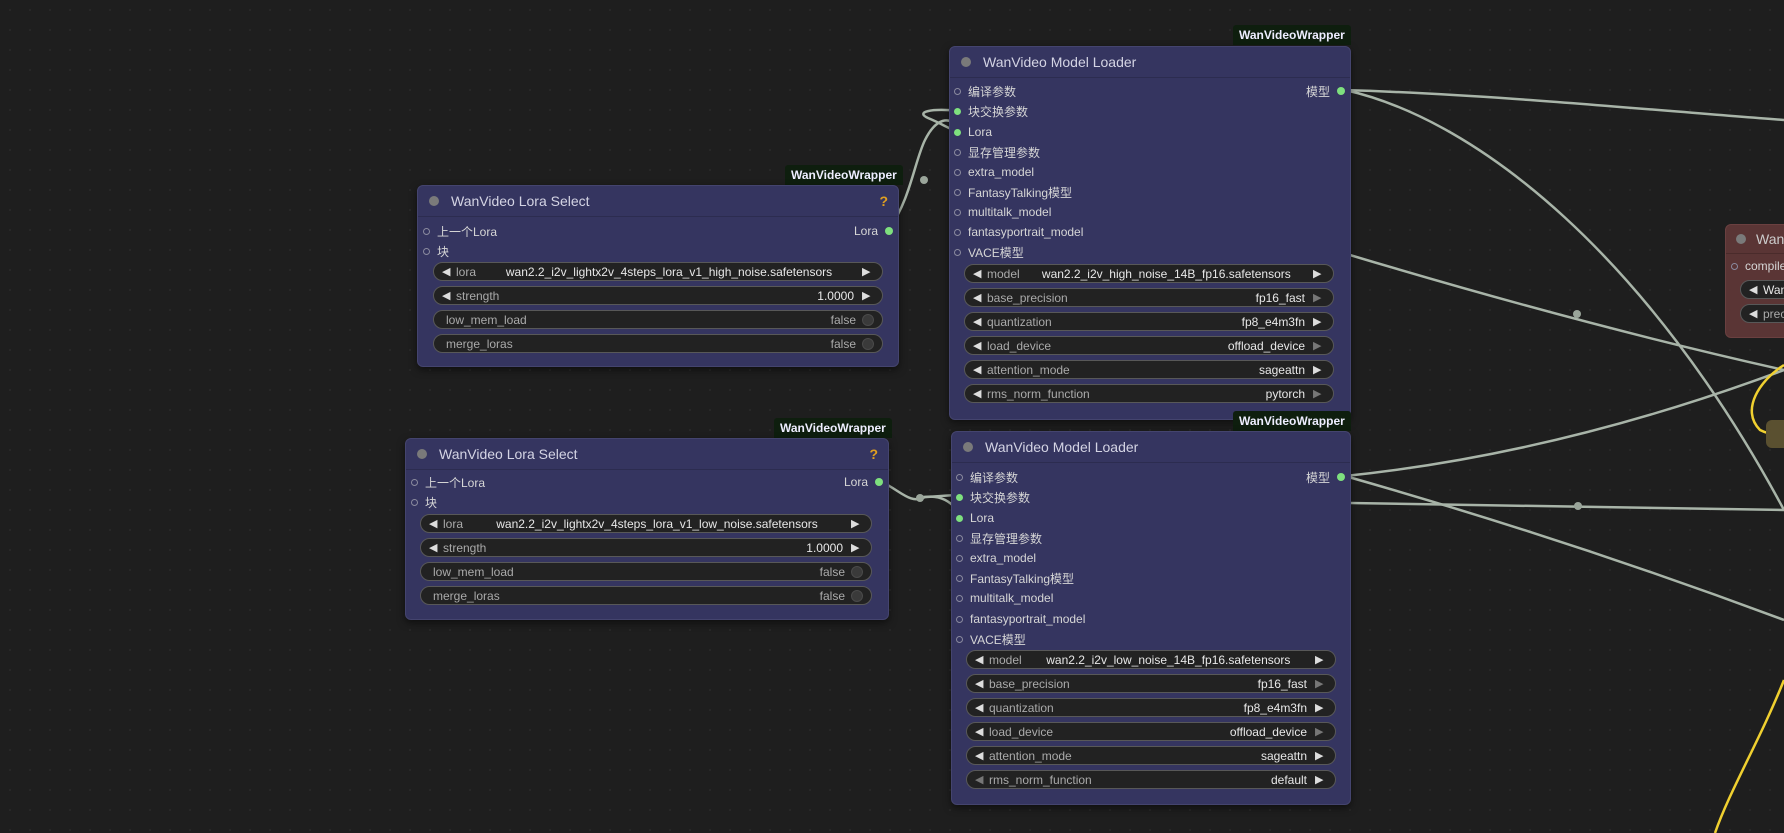  I want to click on input-slot-extra-model: extra_model, so click(994, 172).